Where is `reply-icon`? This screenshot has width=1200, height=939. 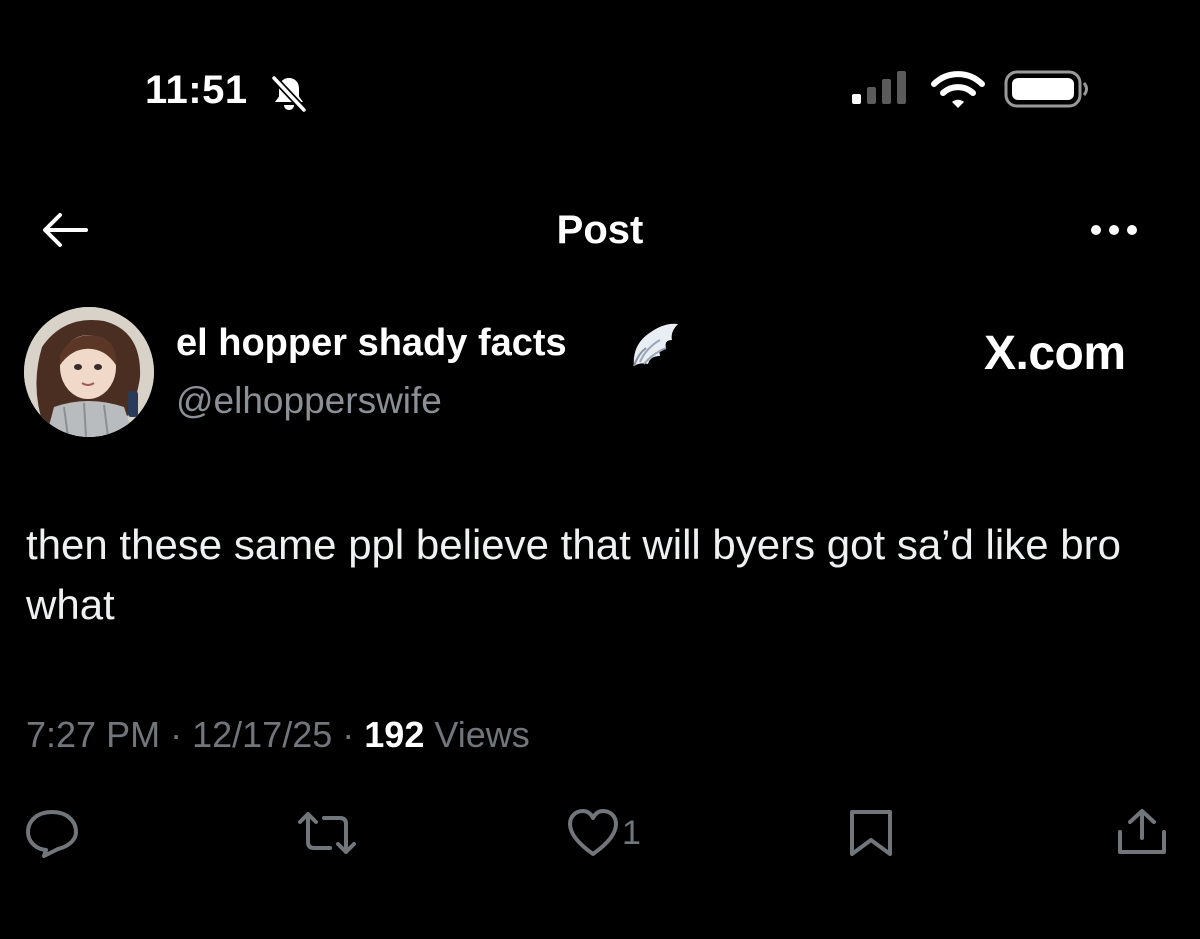 reply-icon is located at coordinates (52, 834).